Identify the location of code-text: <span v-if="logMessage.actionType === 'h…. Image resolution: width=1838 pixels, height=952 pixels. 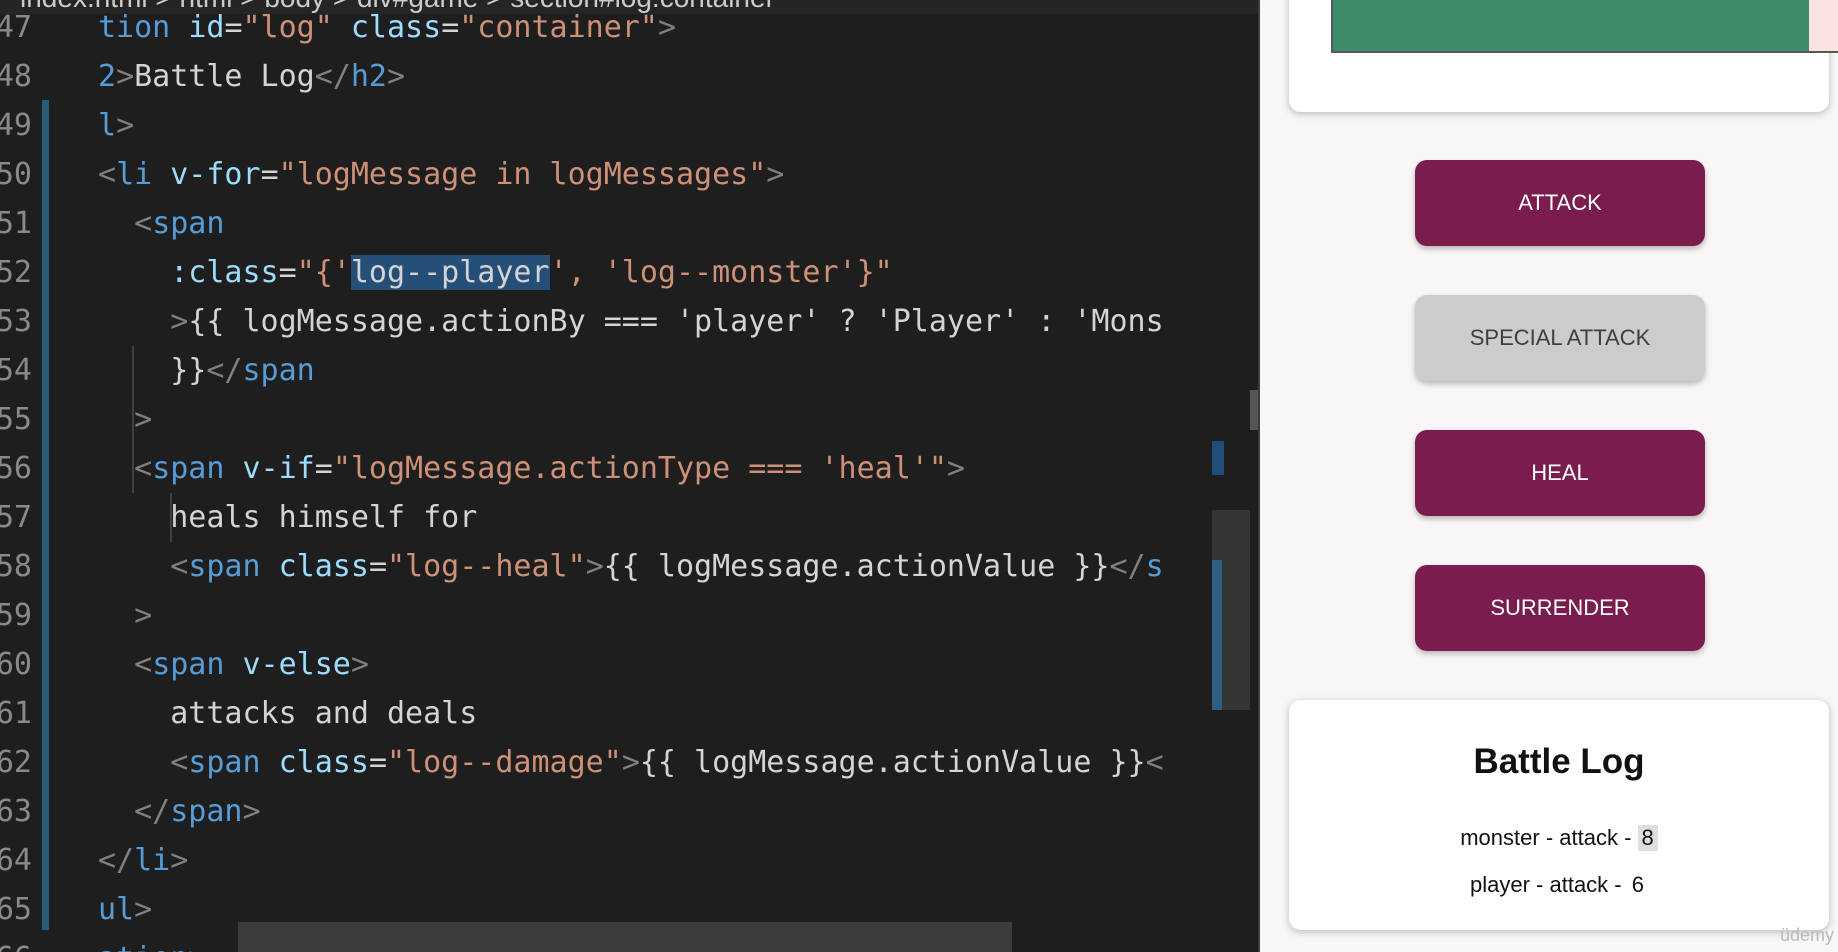
(531, 468).